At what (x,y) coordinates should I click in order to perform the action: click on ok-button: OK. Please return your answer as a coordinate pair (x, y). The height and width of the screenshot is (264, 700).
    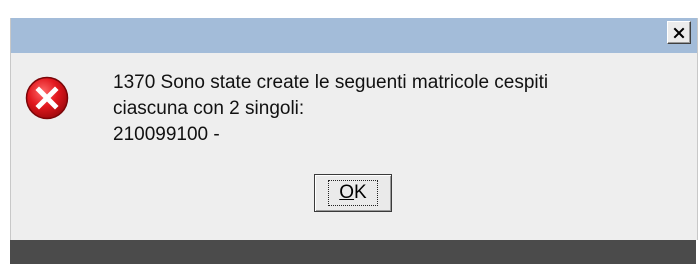
    Looking at the image, I should click on (353, 193).